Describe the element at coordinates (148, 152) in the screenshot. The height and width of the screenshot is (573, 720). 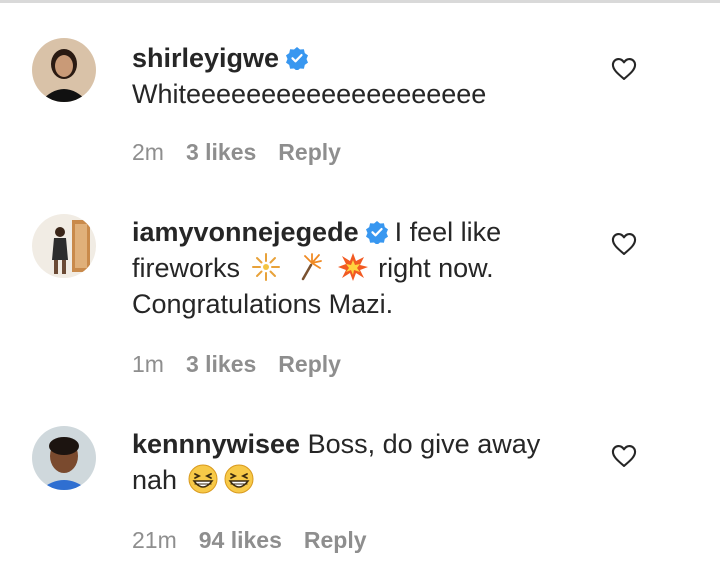
I see `comment-time: 2m` at that location.